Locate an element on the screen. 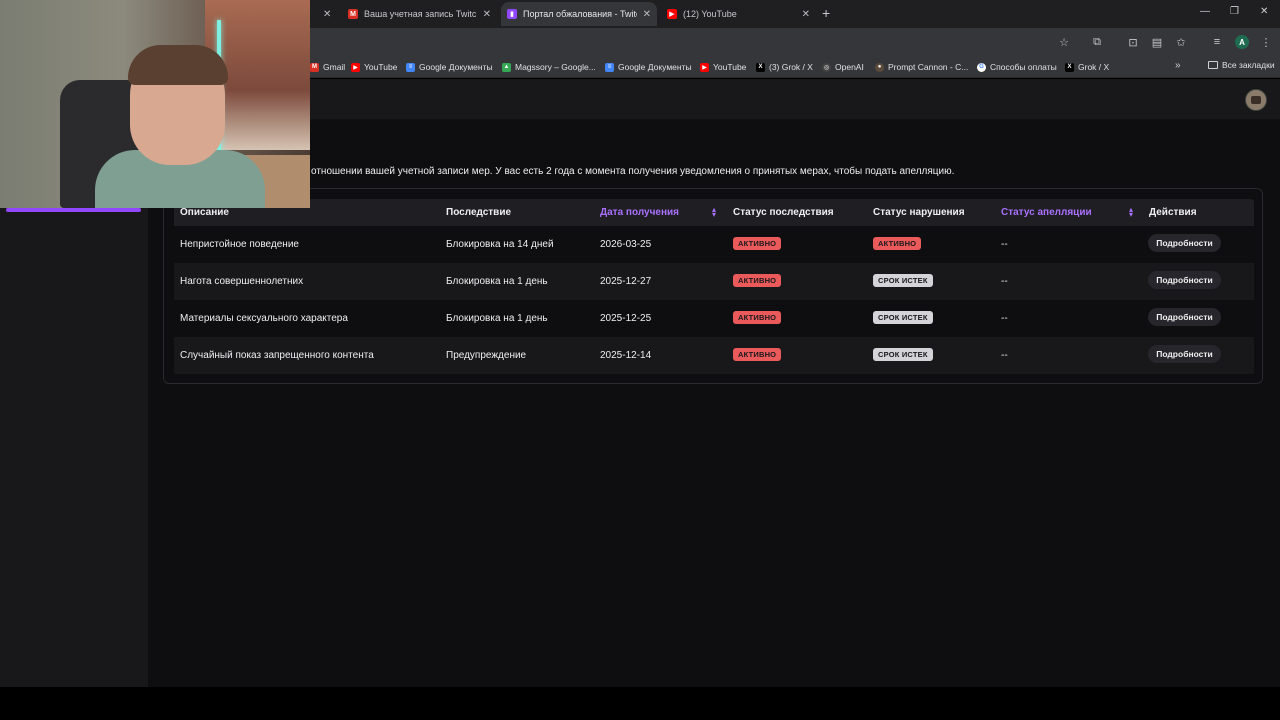 This screenshot has width=1280, height=720. header-date-received: Дата получения is located at coordinates (639, 212).